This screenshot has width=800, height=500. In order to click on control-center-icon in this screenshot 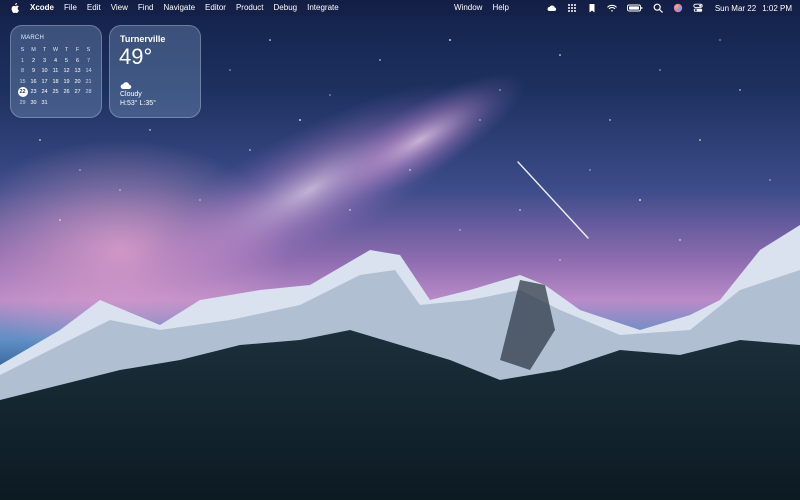, I will do `click(698, 8)`.